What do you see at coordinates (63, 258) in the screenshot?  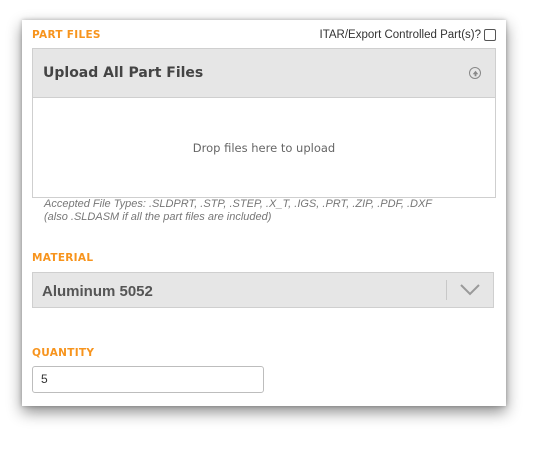 I see `material-label: MATERIAL` at bounding box center [63, 258].